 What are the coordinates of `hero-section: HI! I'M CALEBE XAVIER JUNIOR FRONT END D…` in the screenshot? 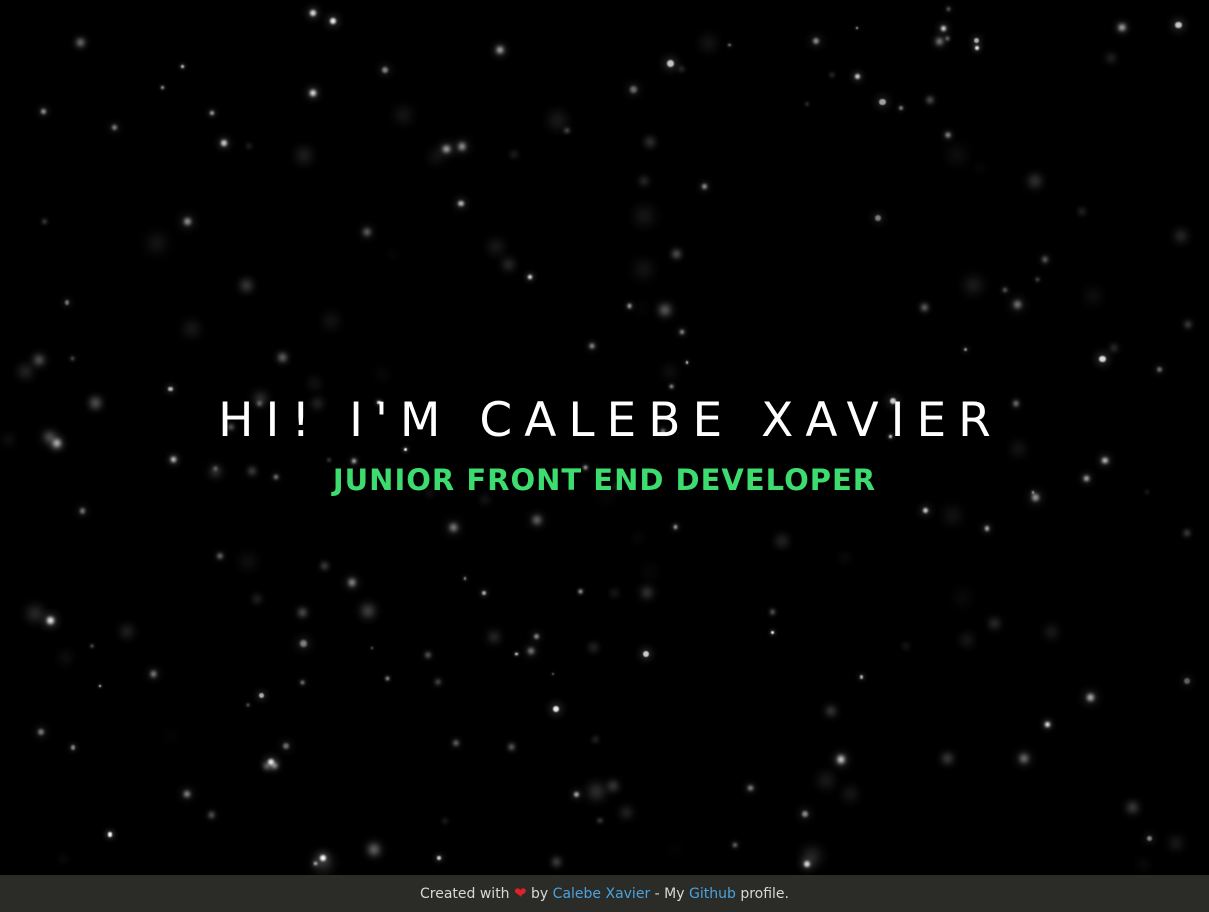 It's located at (604, 444).